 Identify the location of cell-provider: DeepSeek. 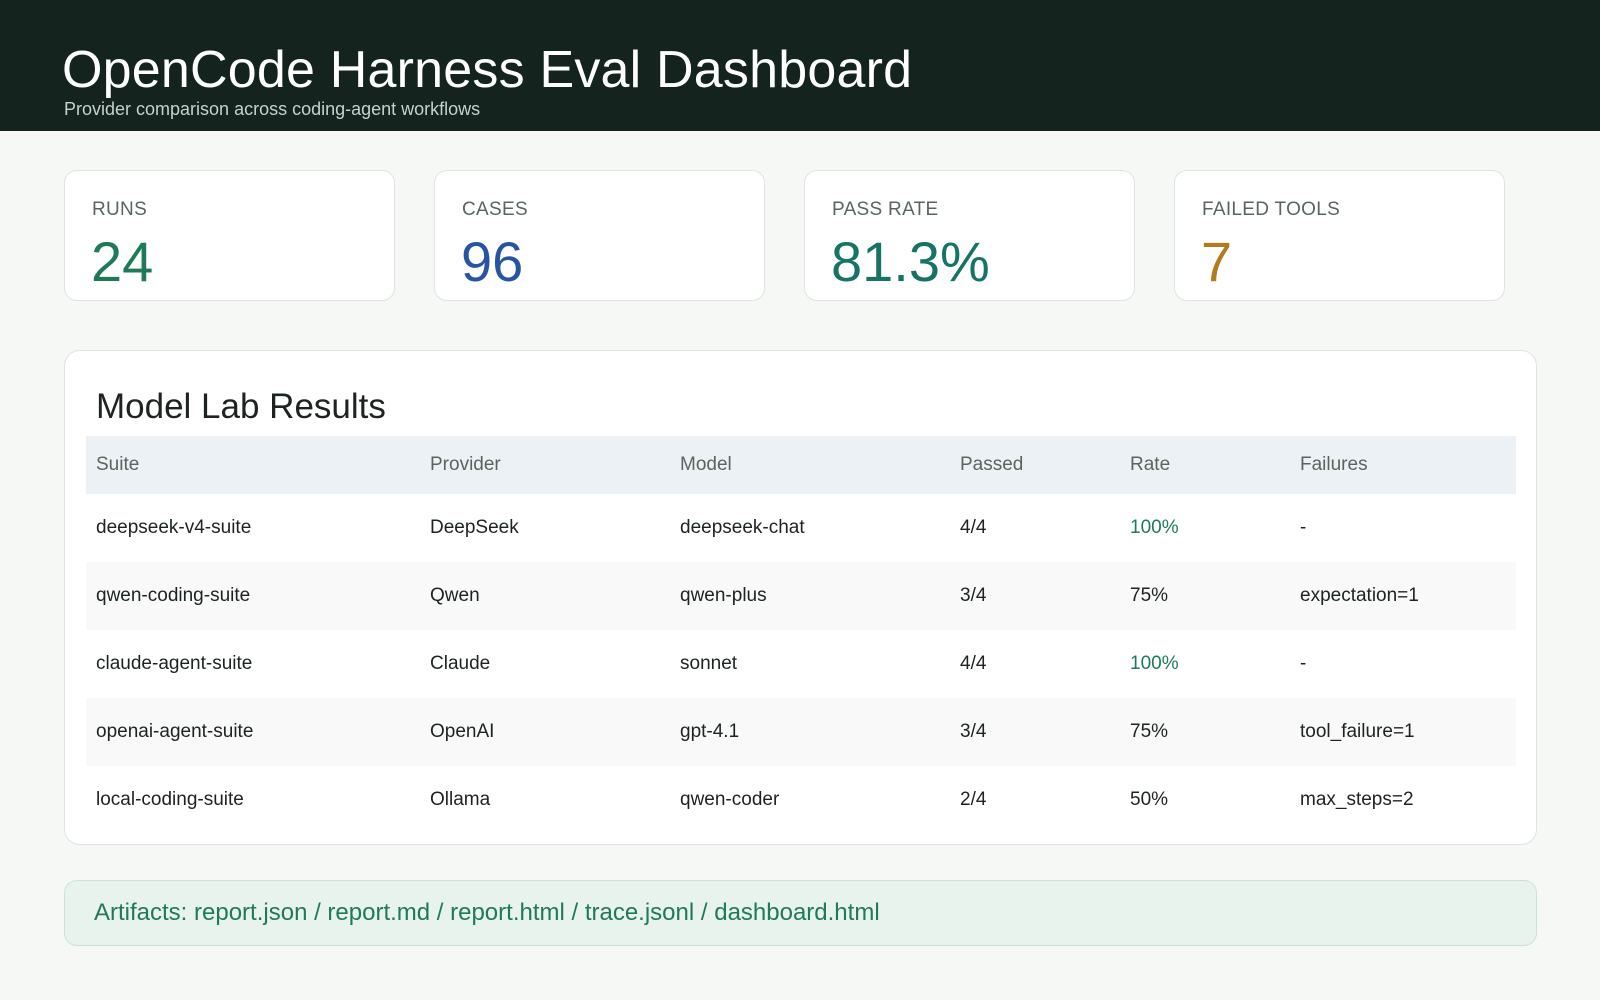
(474, 527).